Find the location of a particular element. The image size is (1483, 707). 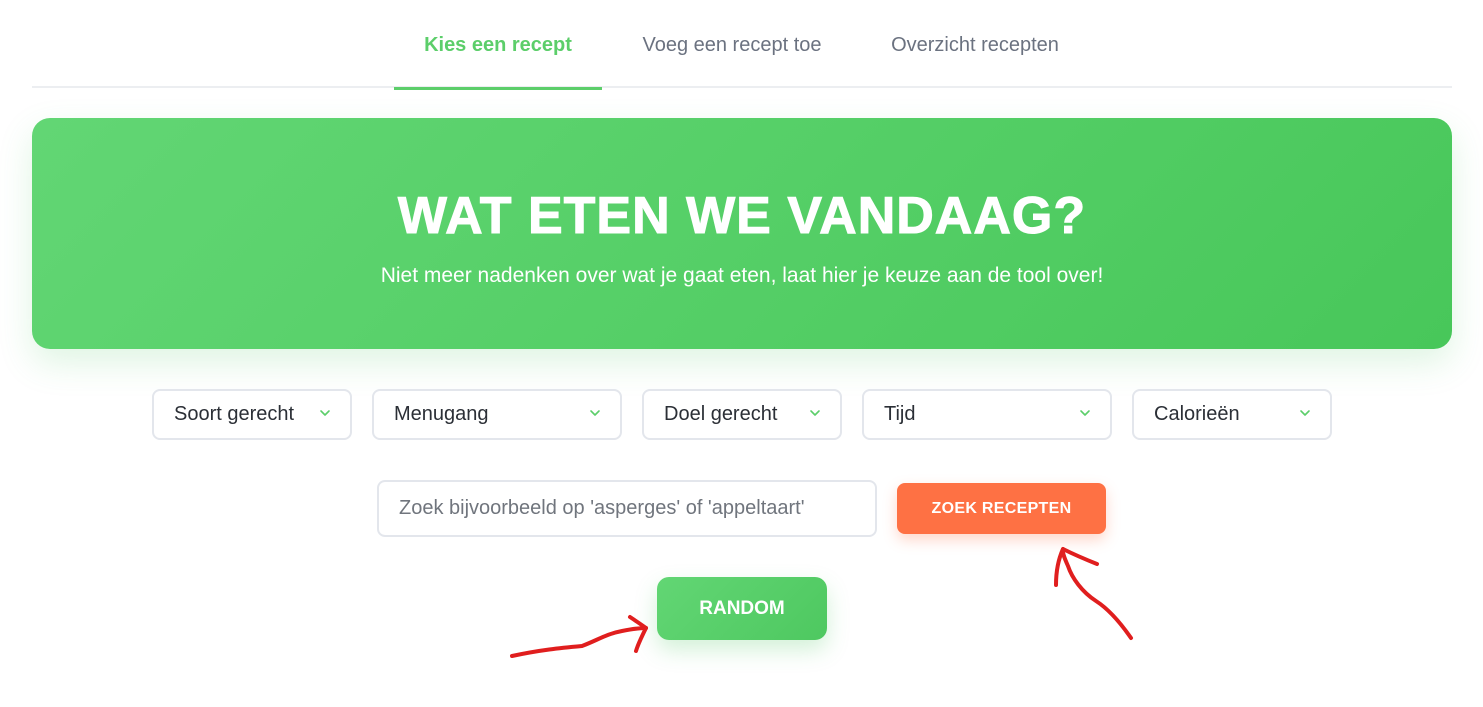

filter-tijd: Tijd is located at coordinates (987, 414).